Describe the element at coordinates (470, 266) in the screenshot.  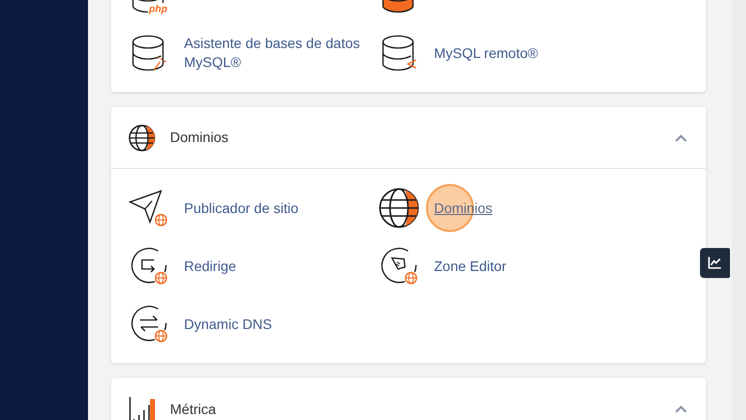
I see `tool-link: Zone Editor` at that location.